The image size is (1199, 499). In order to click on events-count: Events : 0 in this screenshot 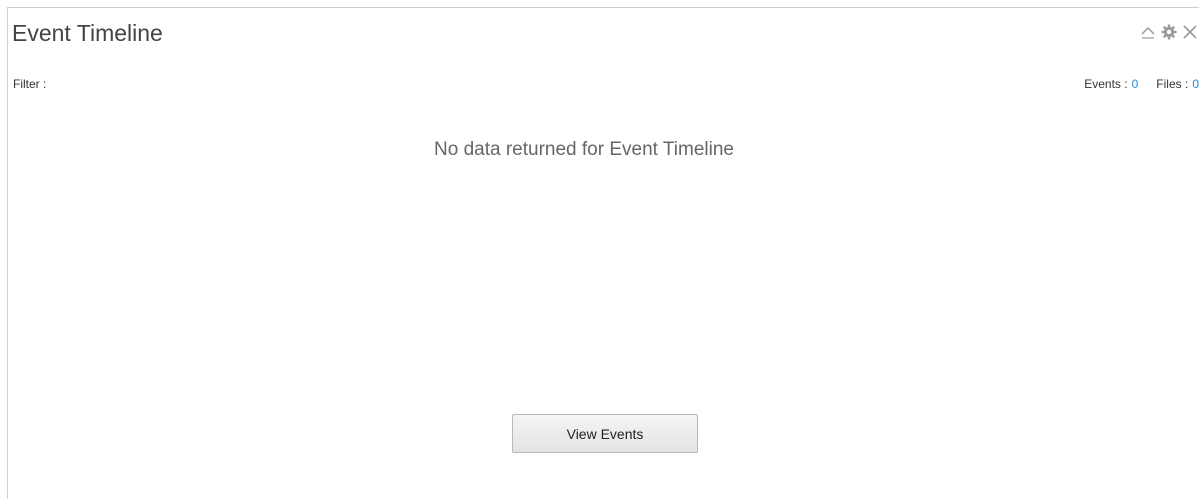, I will do `click(1111, 84)`.